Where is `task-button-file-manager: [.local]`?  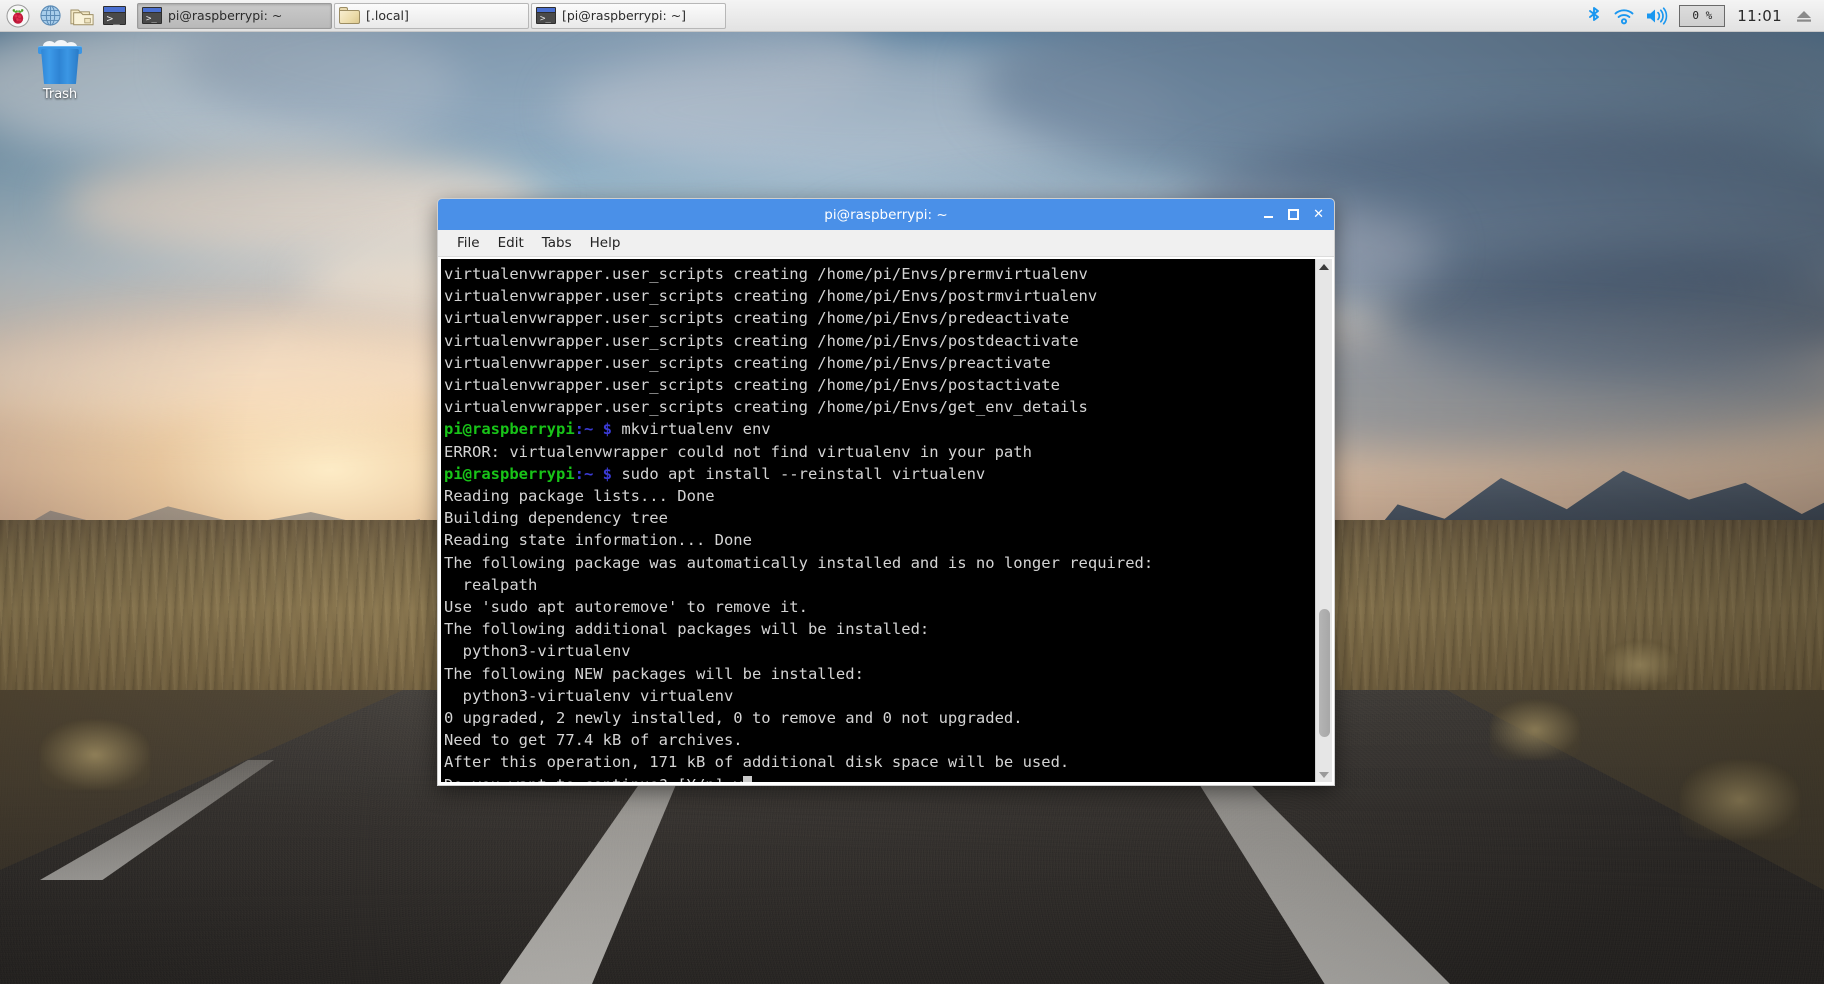
task-button-file-manager: [.local] is located at coordinates (431, 15).